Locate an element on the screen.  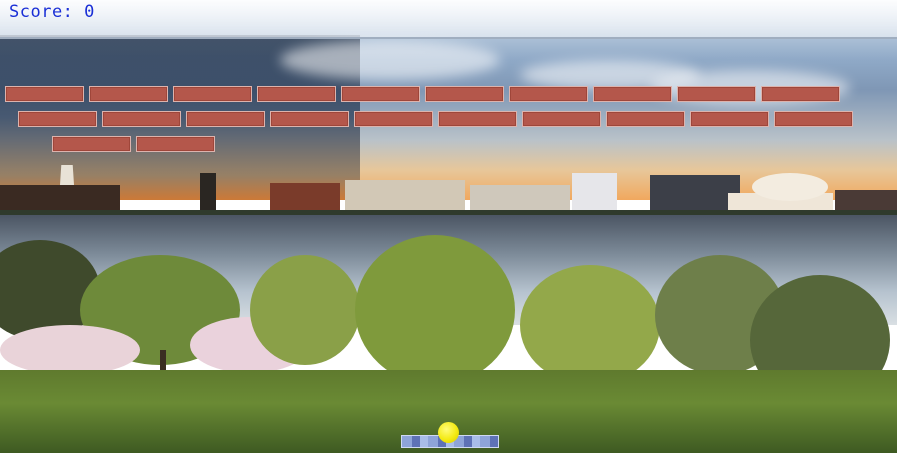
score-label: Score: is located at coordinates (41, 12).